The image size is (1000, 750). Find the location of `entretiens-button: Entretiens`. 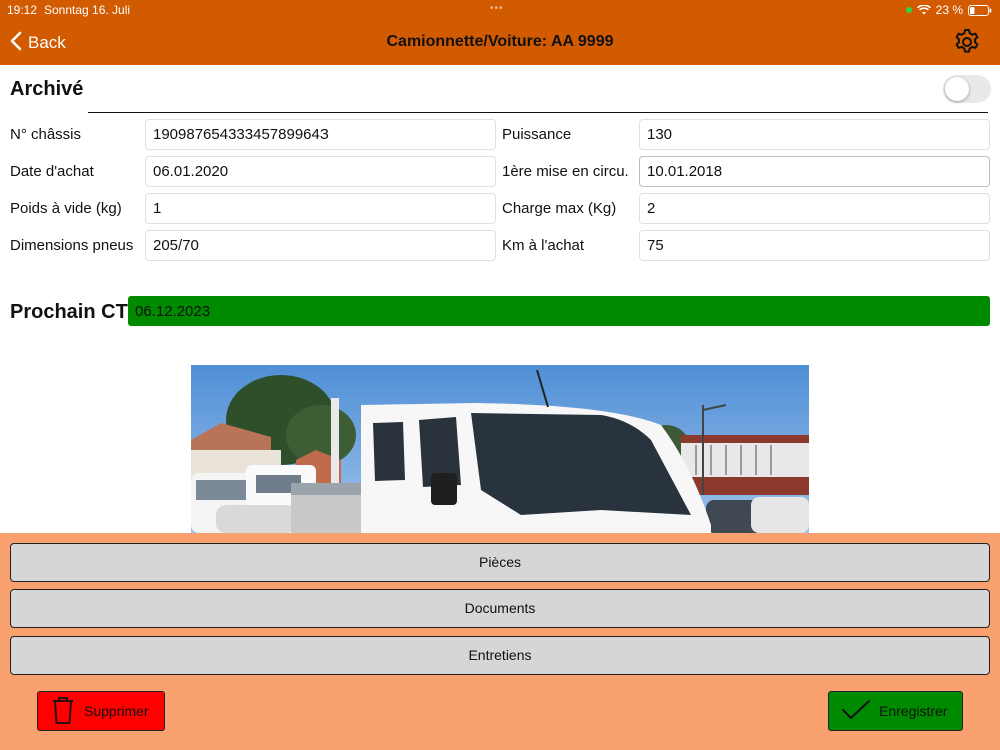

entretiens-button: Entretiens is located at coordinates (500, 655).